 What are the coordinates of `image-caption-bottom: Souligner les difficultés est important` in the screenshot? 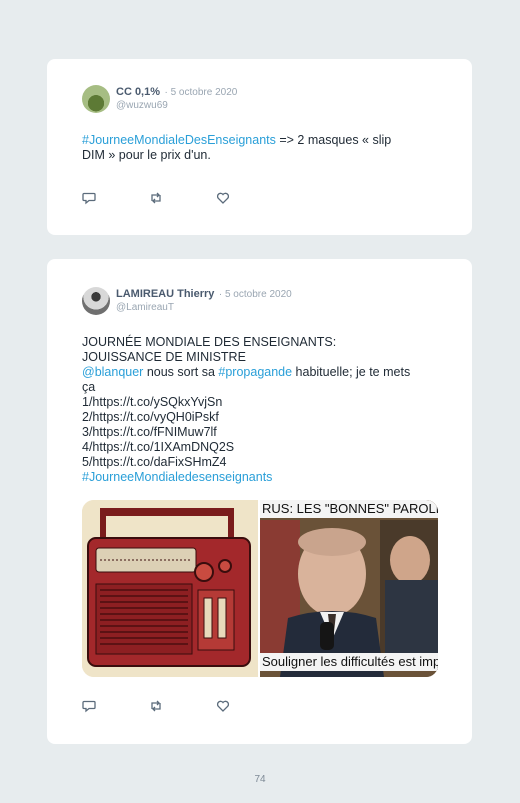 It's located at (349, 662).